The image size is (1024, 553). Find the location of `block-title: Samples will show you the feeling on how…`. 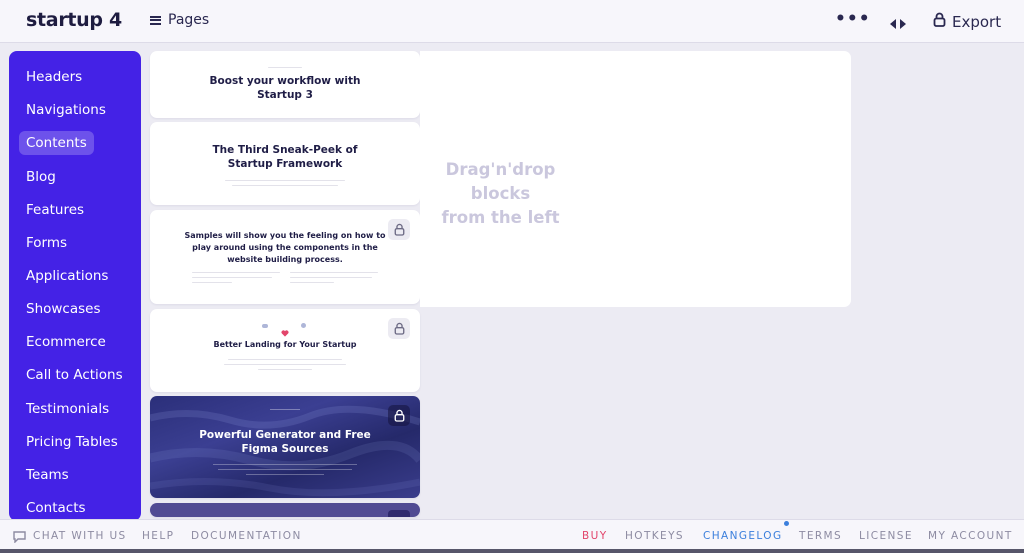

block-title: Samples will show you the feeling on how… is located at coordinates (285, 247).